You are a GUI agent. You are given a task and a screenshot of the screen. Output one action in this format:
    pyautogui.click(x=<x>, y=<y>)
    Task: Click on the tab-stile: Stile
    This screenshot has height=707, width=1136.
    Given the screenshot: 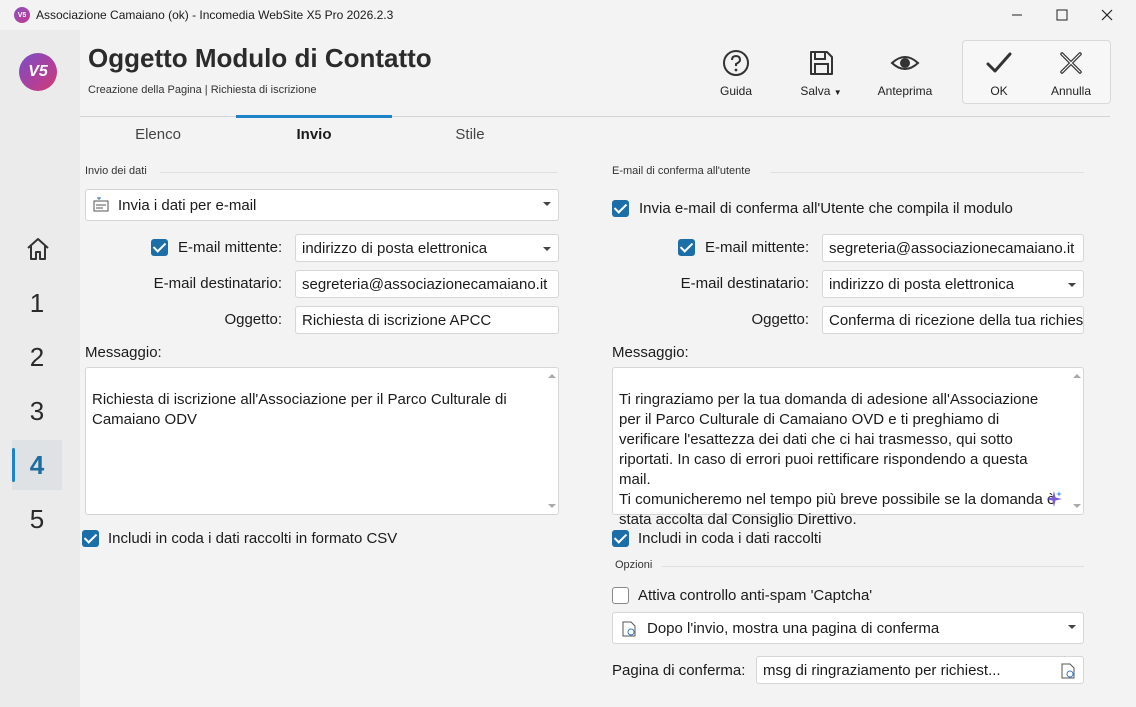 What is the action you would take?
    pyautogui.click(x=470, y=134)
    